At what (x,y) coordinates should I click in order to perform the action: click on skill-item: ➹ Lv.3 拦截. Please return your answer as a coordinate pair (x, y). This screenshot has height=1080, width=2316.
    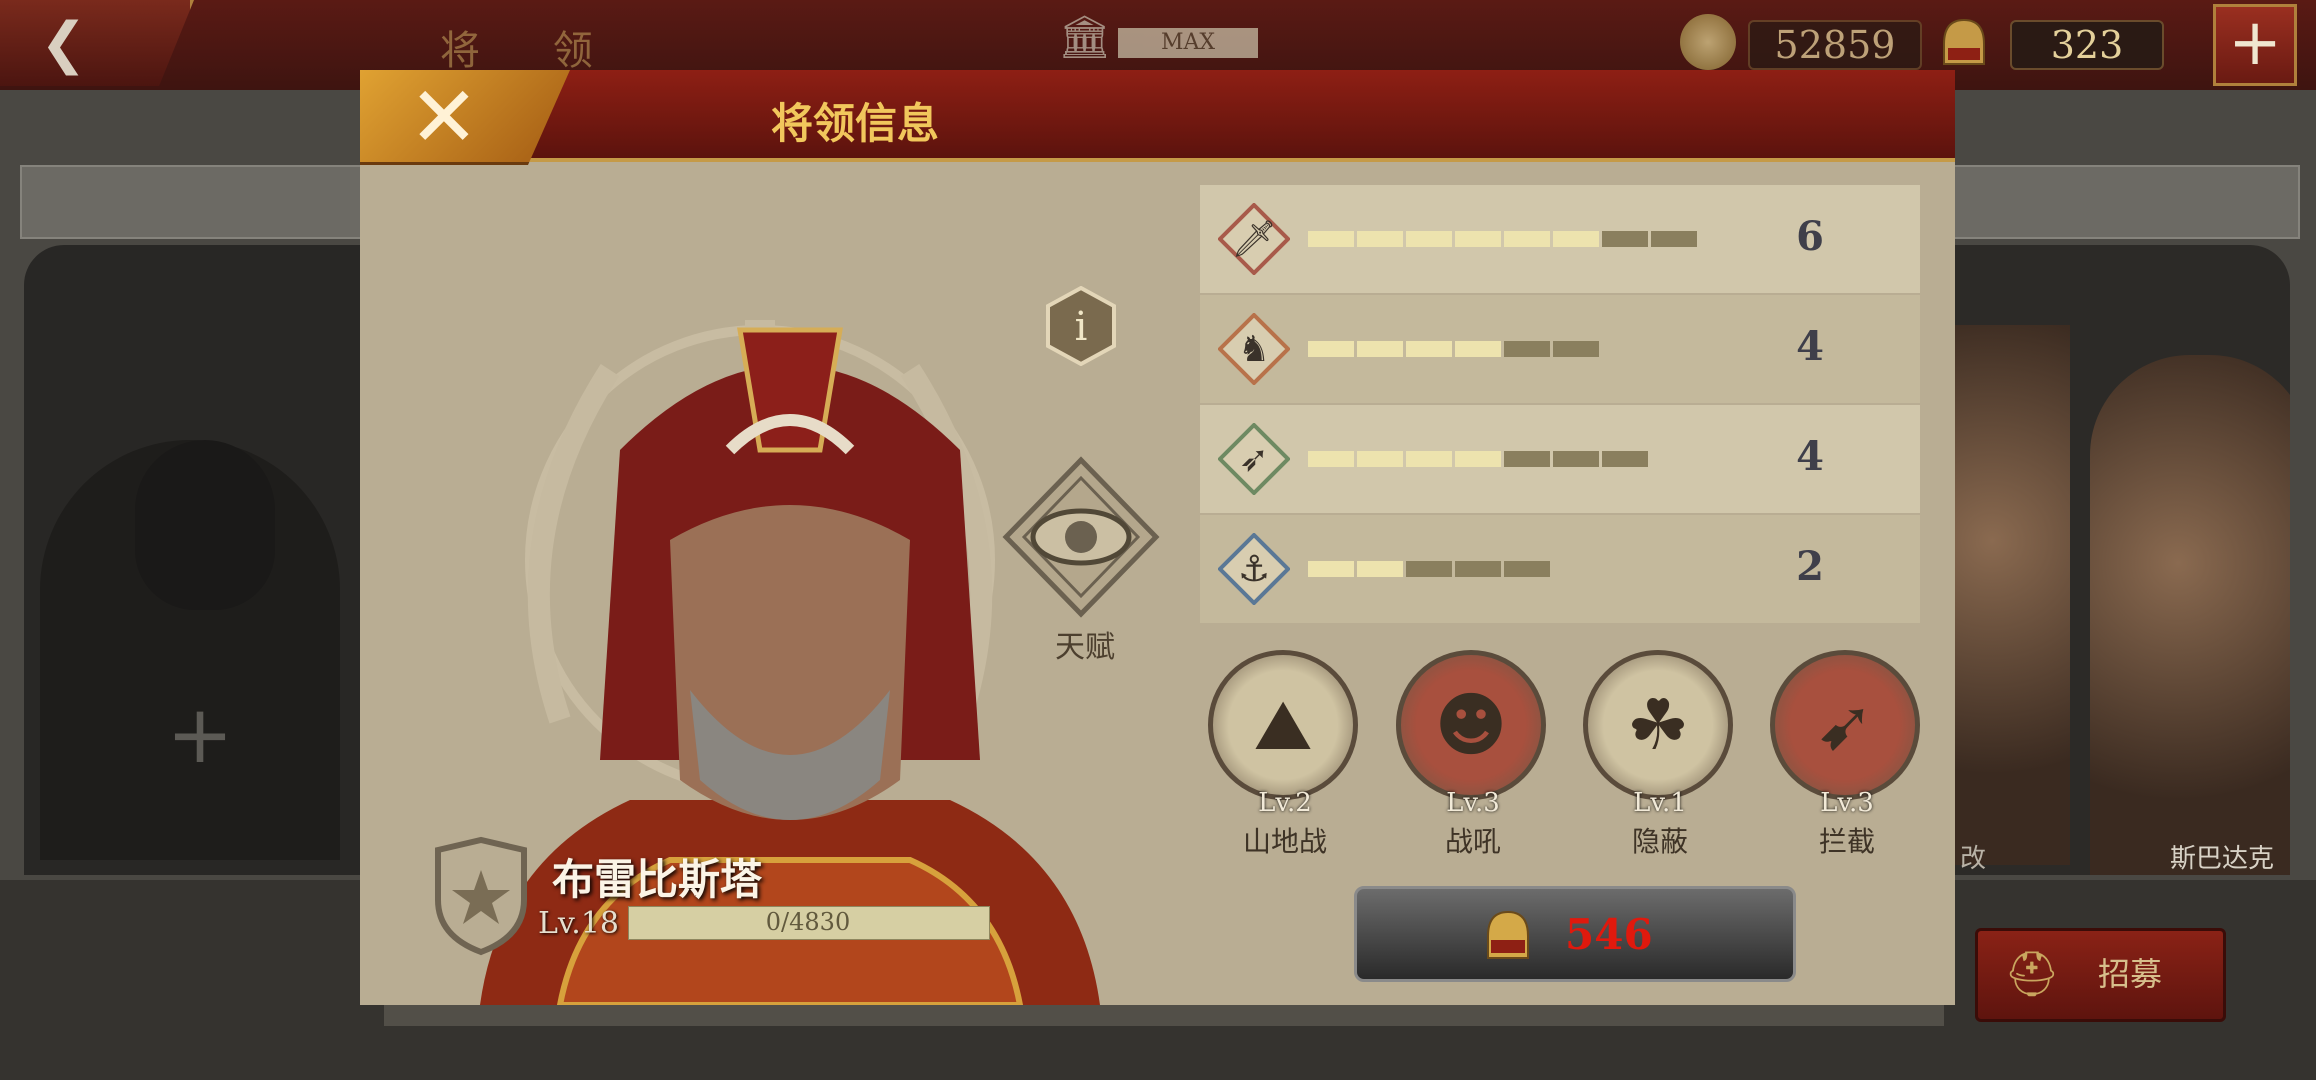
    Looking at the image, I should click on (1847, 754).